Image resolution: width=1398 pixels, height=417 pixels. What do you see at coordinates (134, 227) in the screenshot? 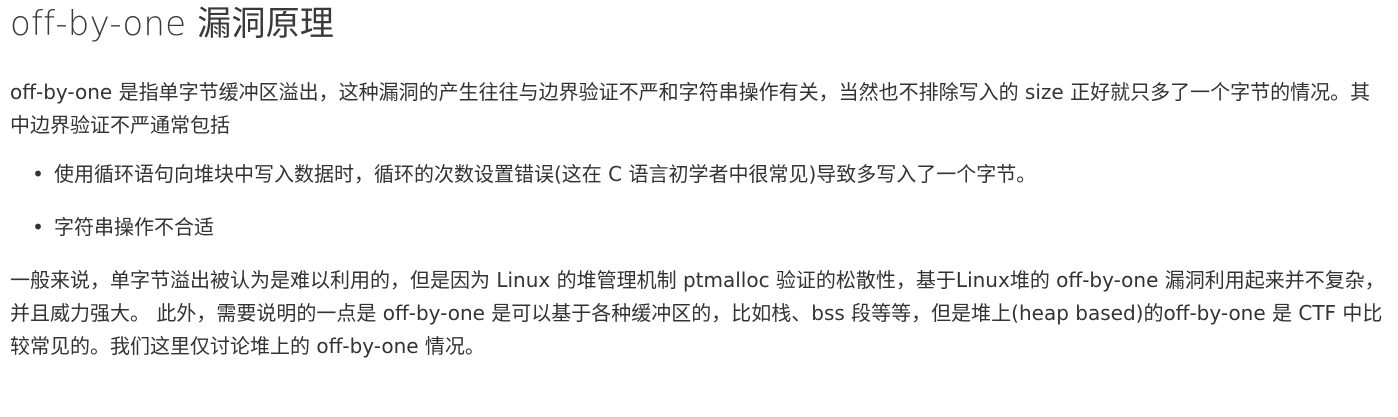
I see `list-item-text: 字符串操作不合适` at bounding box center [134, 227].